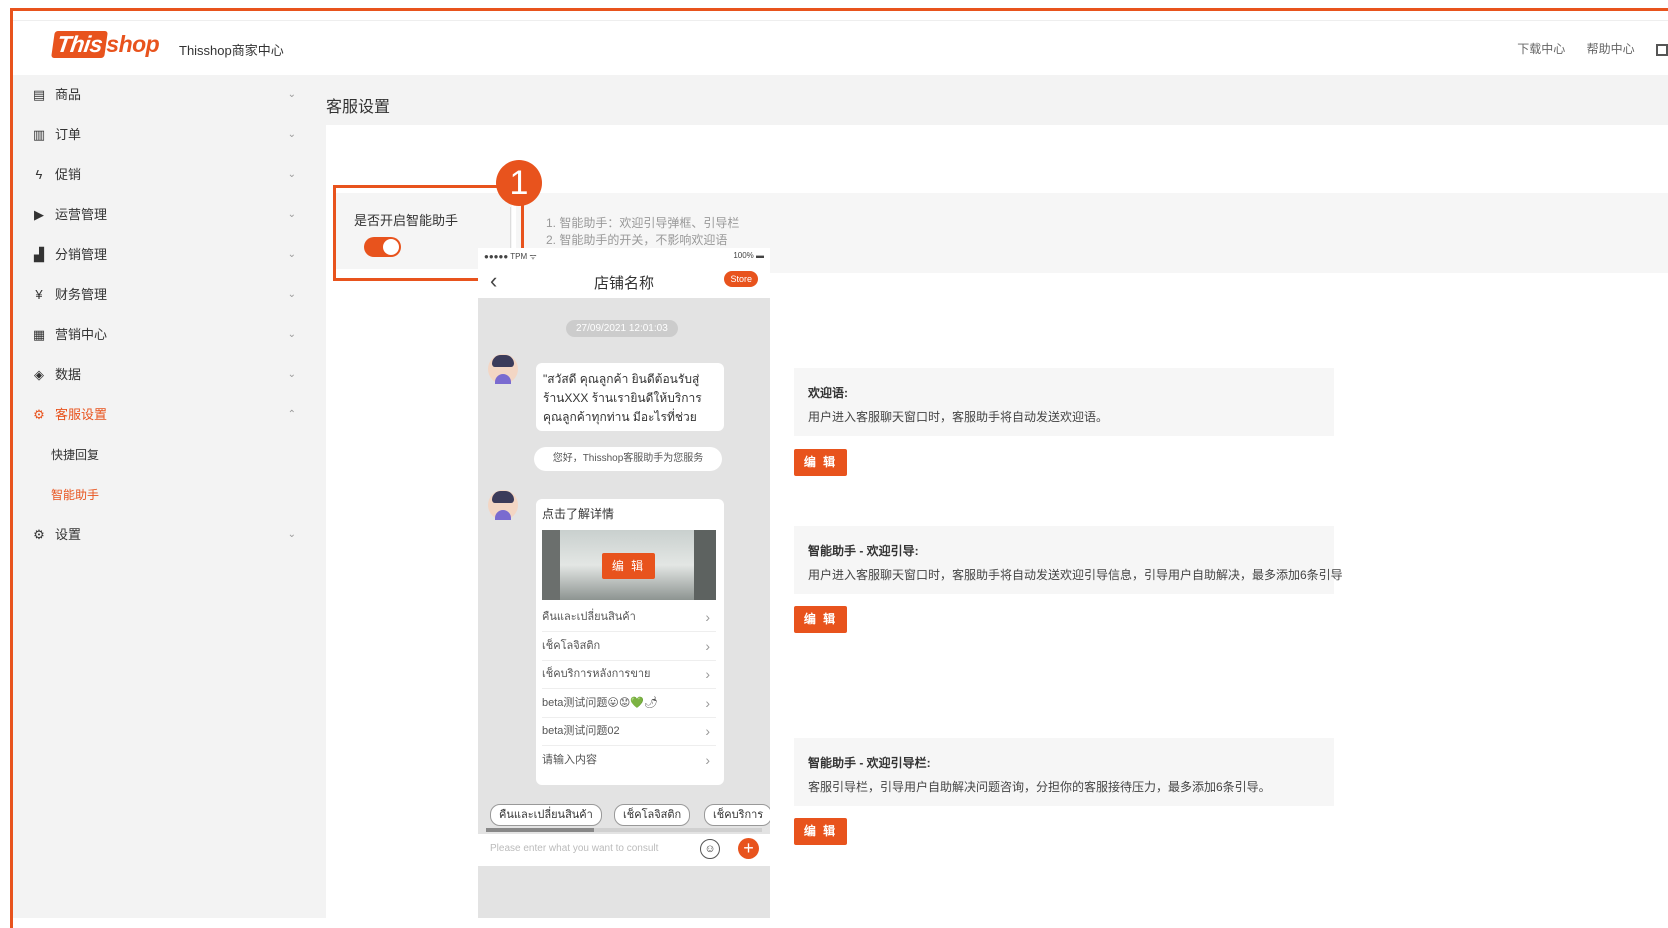  I want to click on guide-row: 请输入内容 ›, so click(629, 760).